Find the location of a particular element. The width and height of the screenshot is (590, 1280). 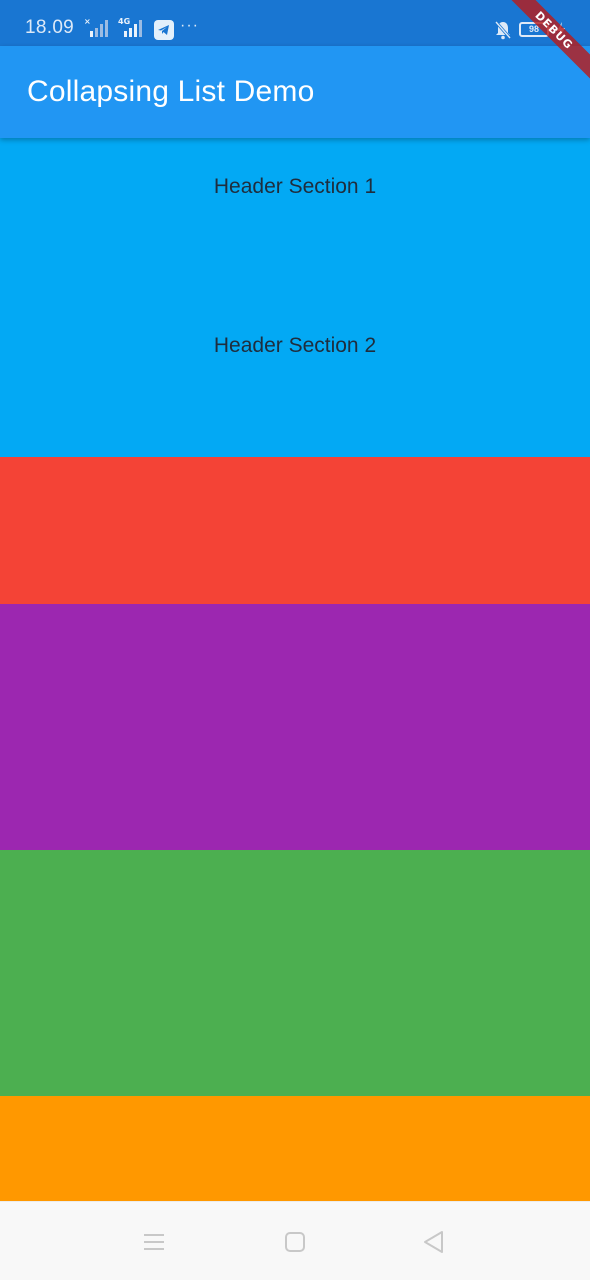

home-square-icon is located at coordinates (295, 1242).